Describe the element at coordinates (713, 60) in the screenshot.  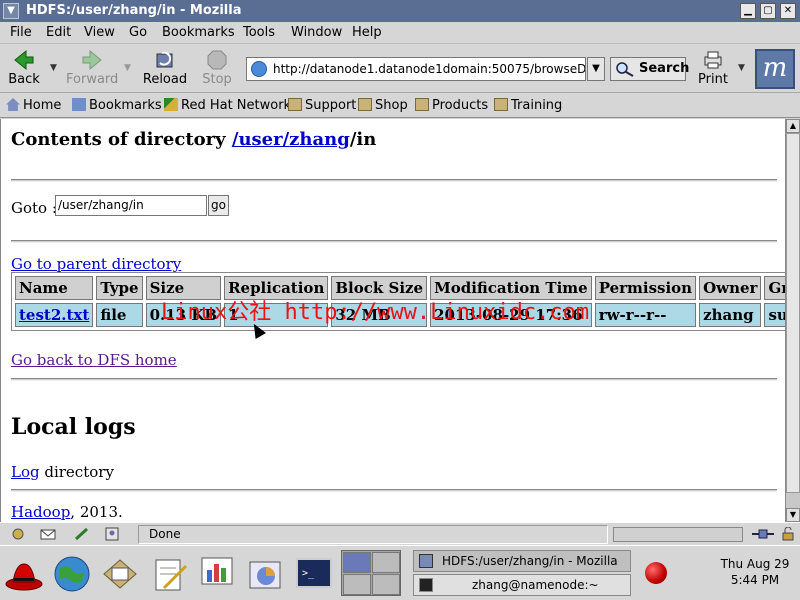
I see `printer-icon` at that location.